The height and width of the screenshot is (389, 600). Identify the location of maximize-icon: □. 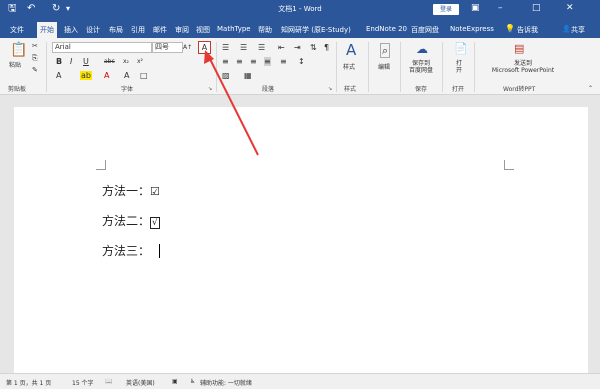
(536, 8).